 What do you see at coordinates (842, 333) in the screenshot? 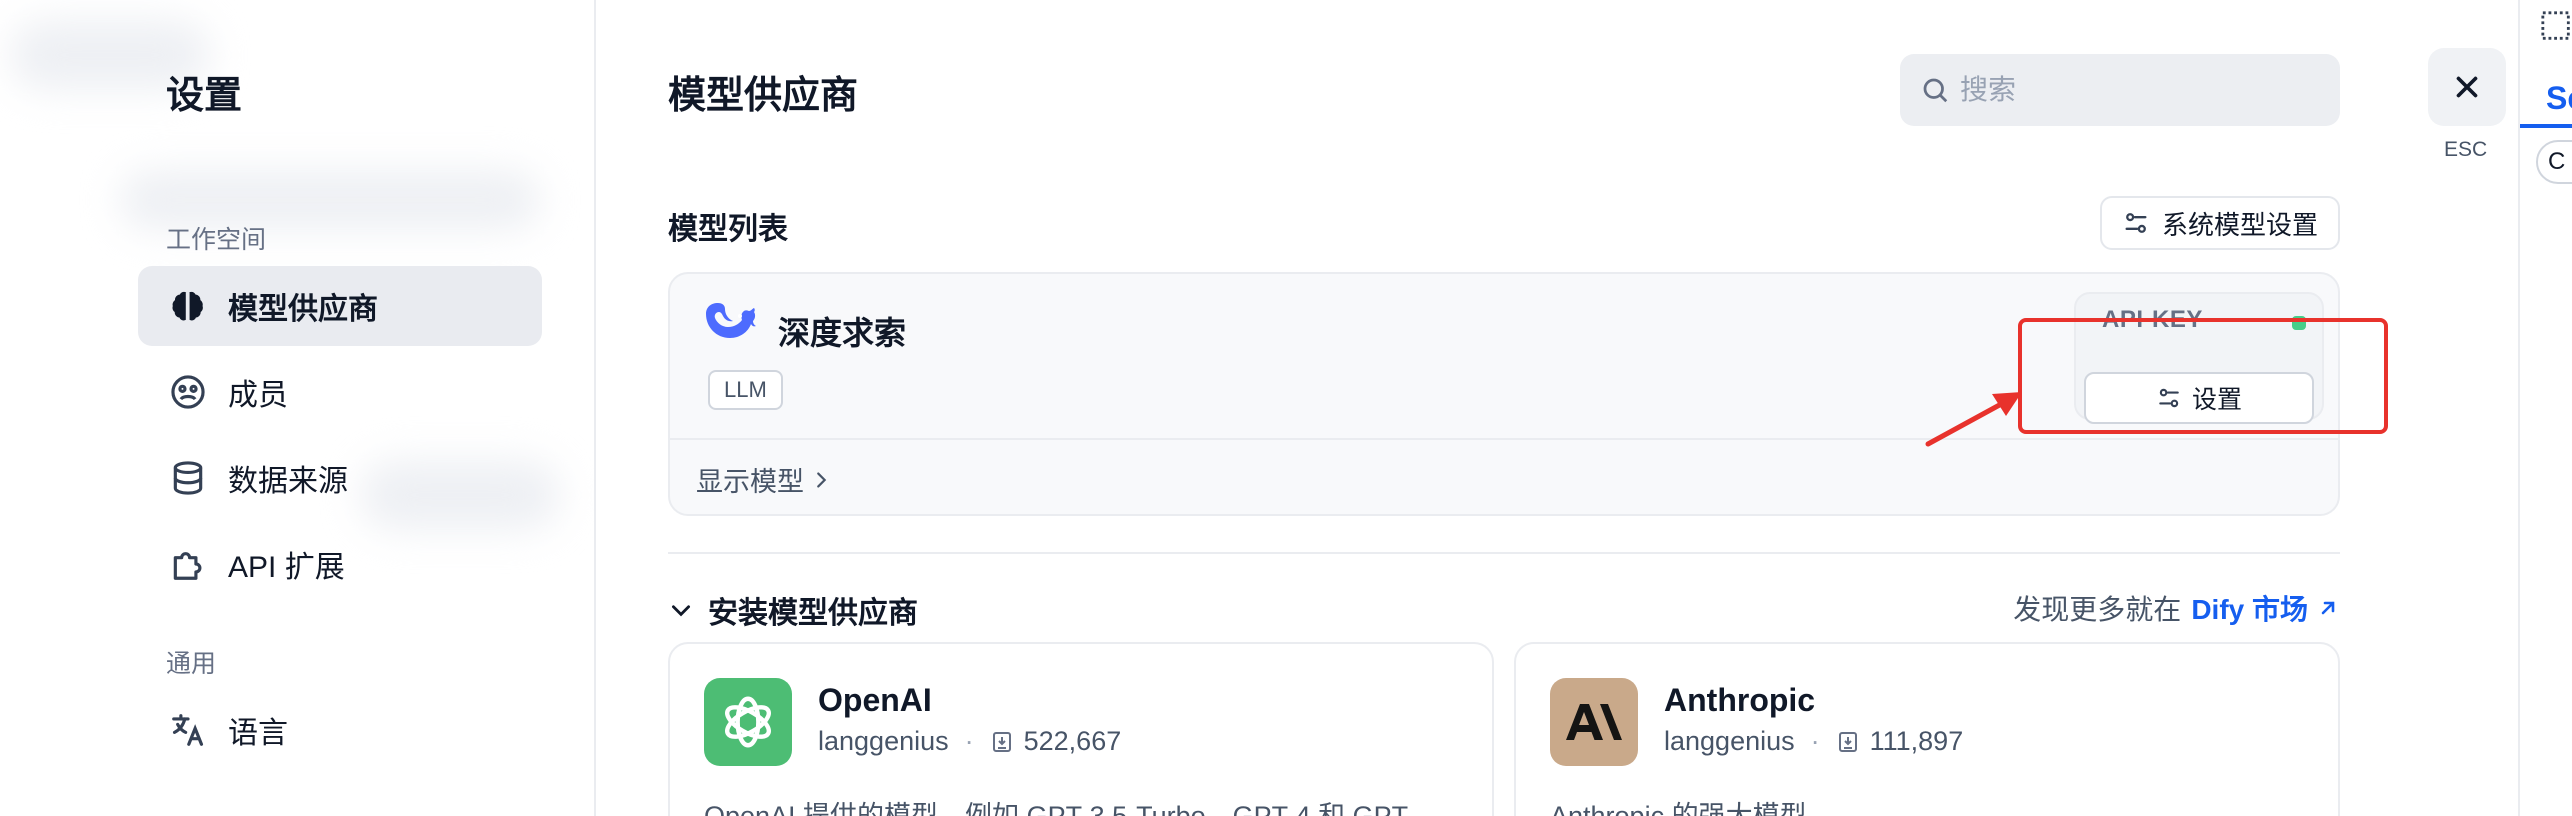
I see `provider-name: 深度求索` at bounding box center [842, 333].